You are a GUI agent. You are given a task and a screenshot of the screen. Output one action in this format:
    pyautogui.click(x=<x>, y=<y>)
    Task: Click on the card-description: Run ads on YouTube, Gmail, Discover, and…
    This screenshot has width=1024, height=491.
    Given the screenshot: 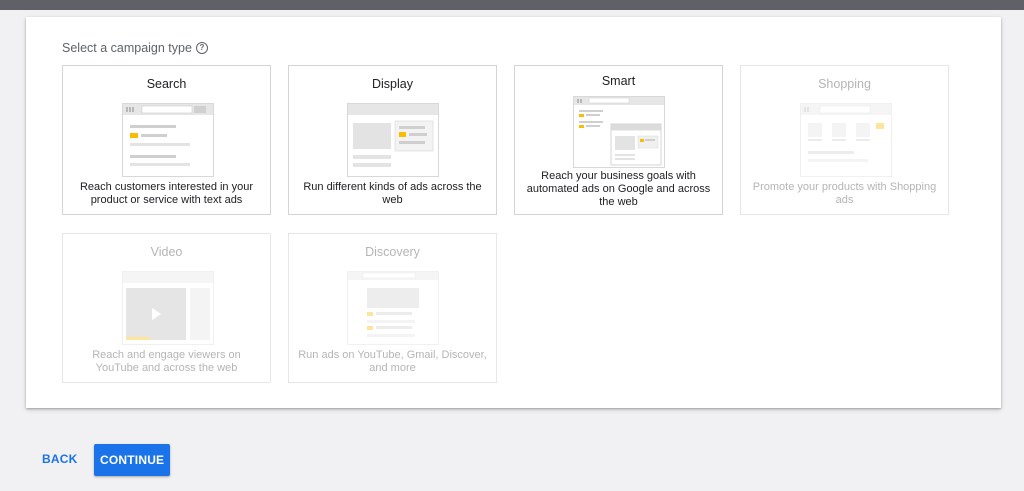 What is the action you would take?
    pyautogui.click(x=392, y=361)
    